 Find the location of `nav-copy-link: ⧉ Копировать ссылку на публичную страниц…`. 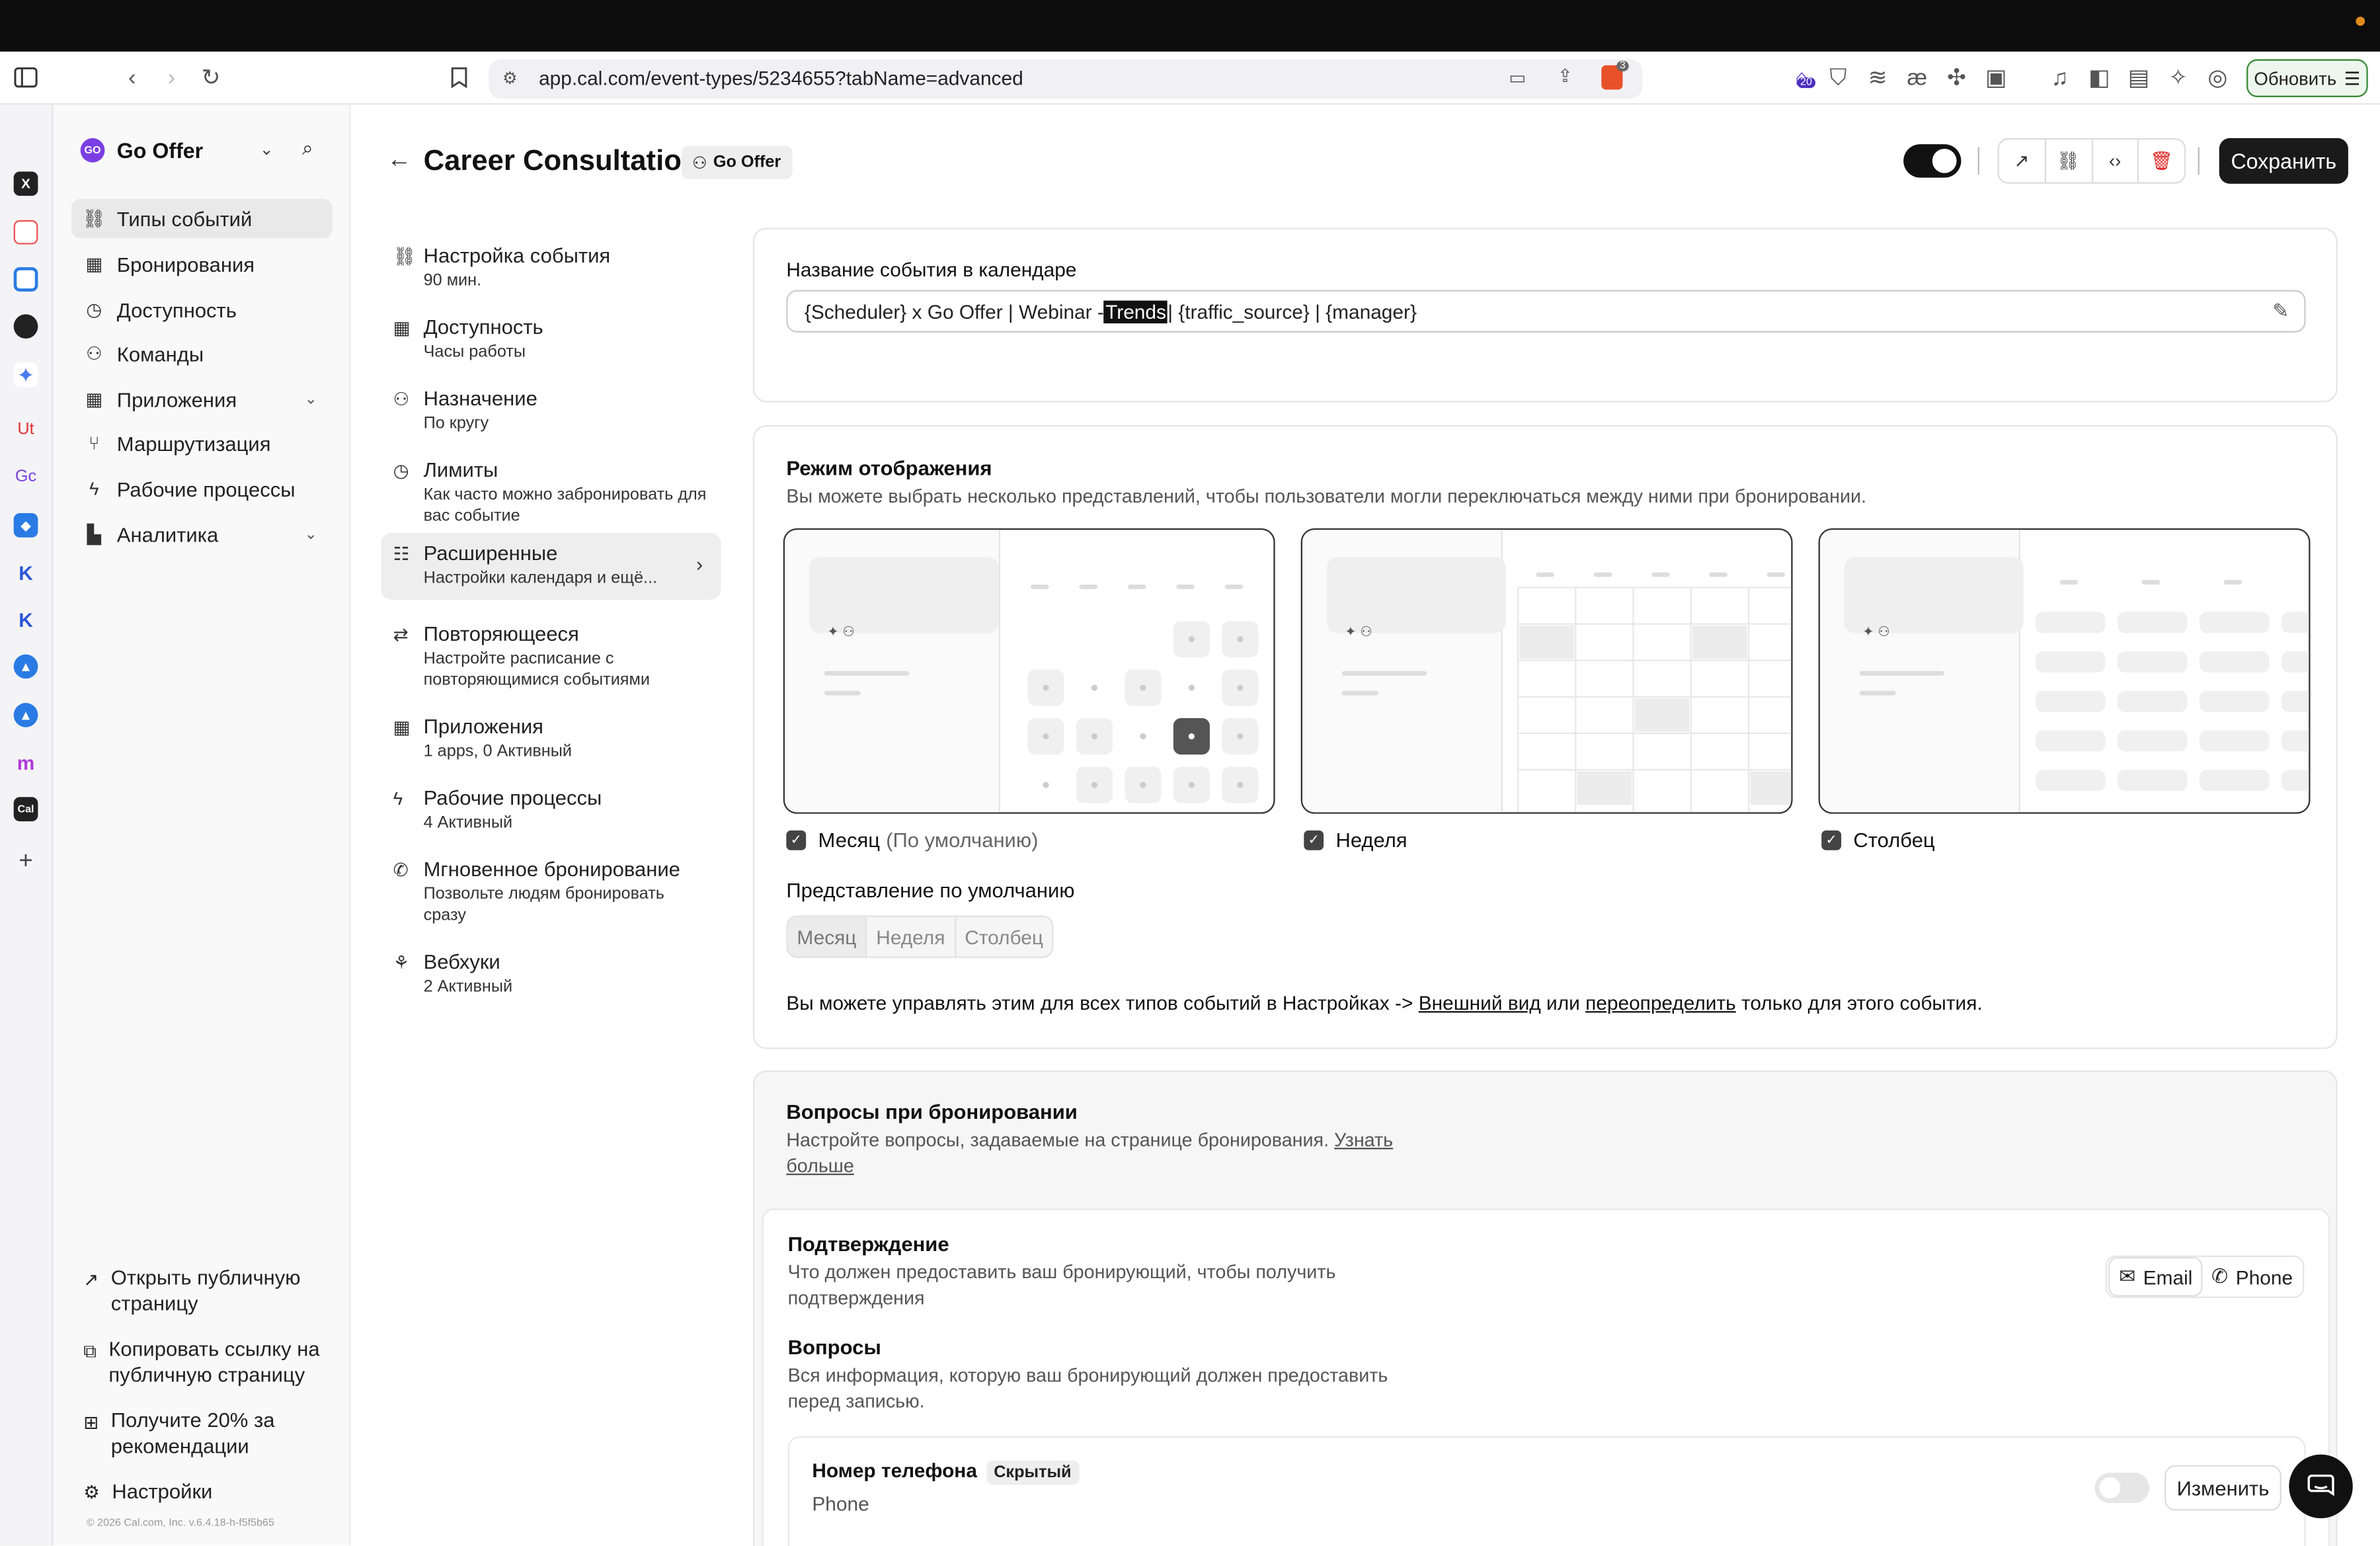

nav-copy-link: ⧉ Копировать ссылку на публичную страниц… is located at coordinates (202, 1361).